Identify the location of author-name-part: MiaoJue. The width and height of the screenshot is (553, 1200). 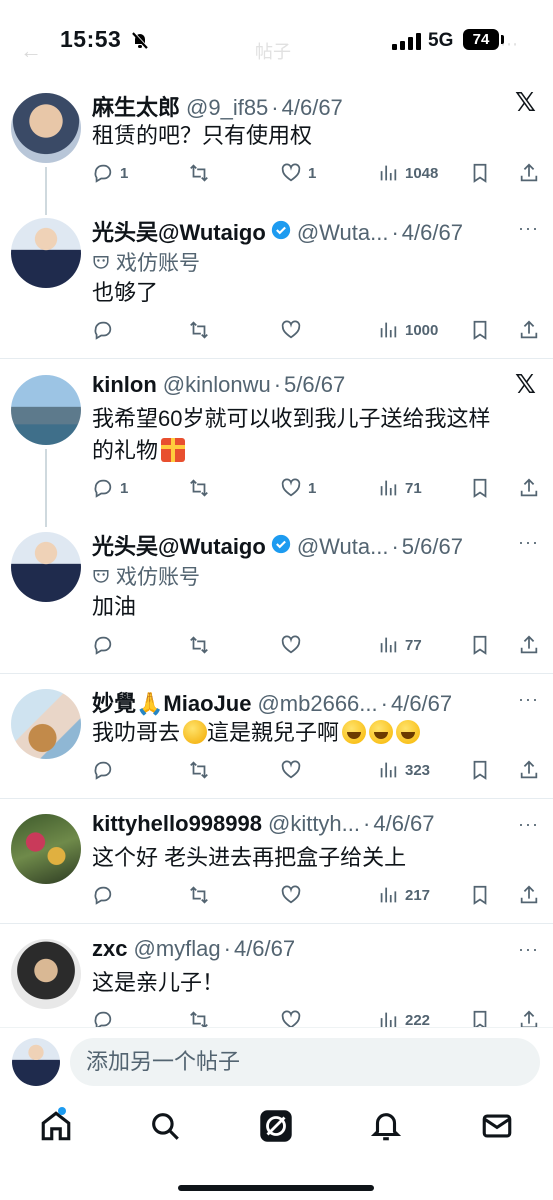
(207, 703).